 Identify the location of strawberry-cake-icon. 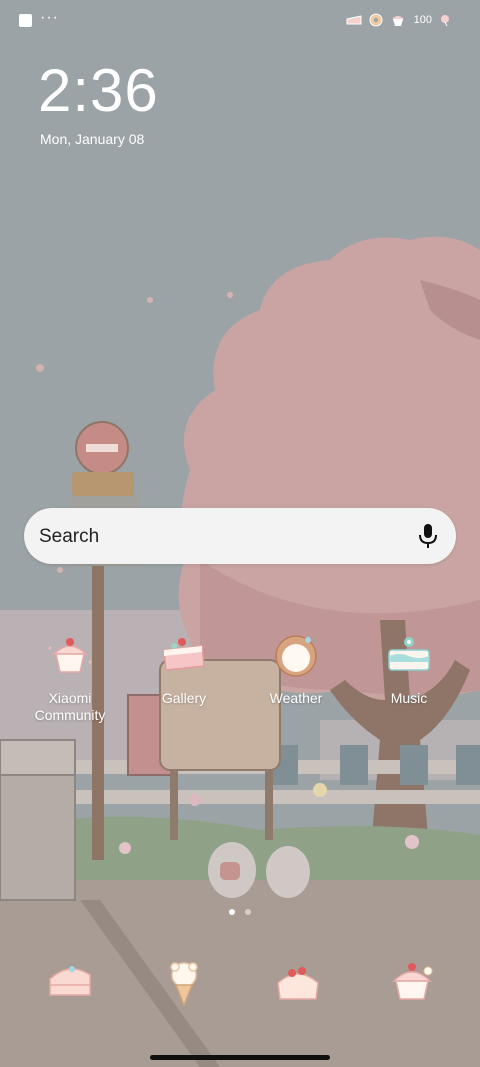
(184, 654).